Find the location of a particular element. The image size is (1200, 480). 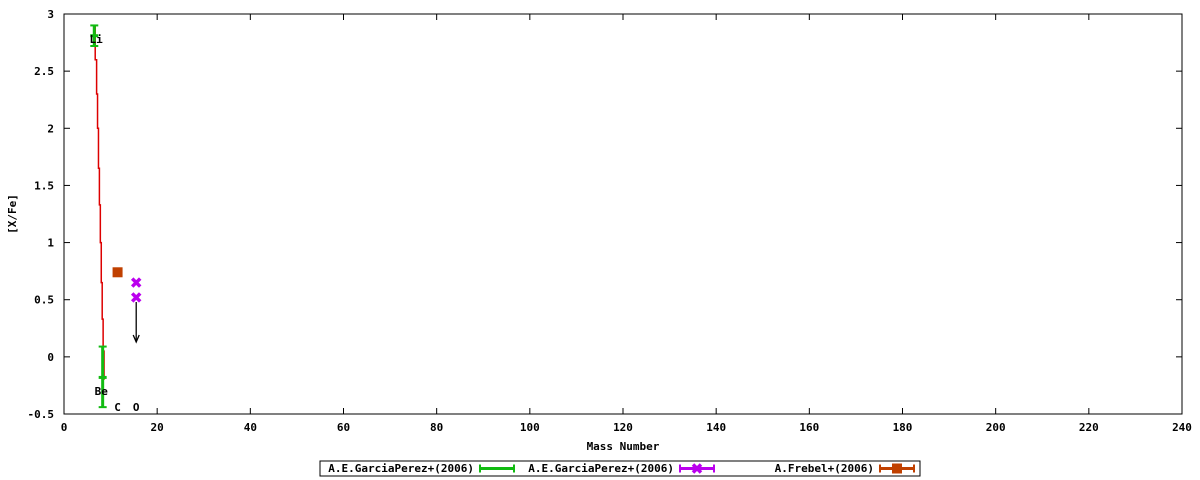

y-tick-label: 1 is located at coordinates (50, 243).